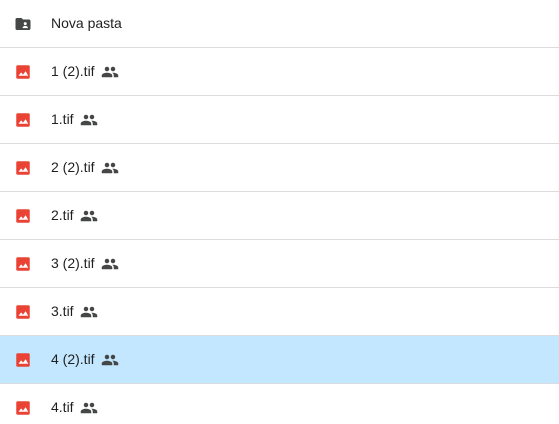  What do you see at coordinates (73, 359) in the screenshot?
I see `item-name: 4 (2).tif` at bounding box center [73, 359].